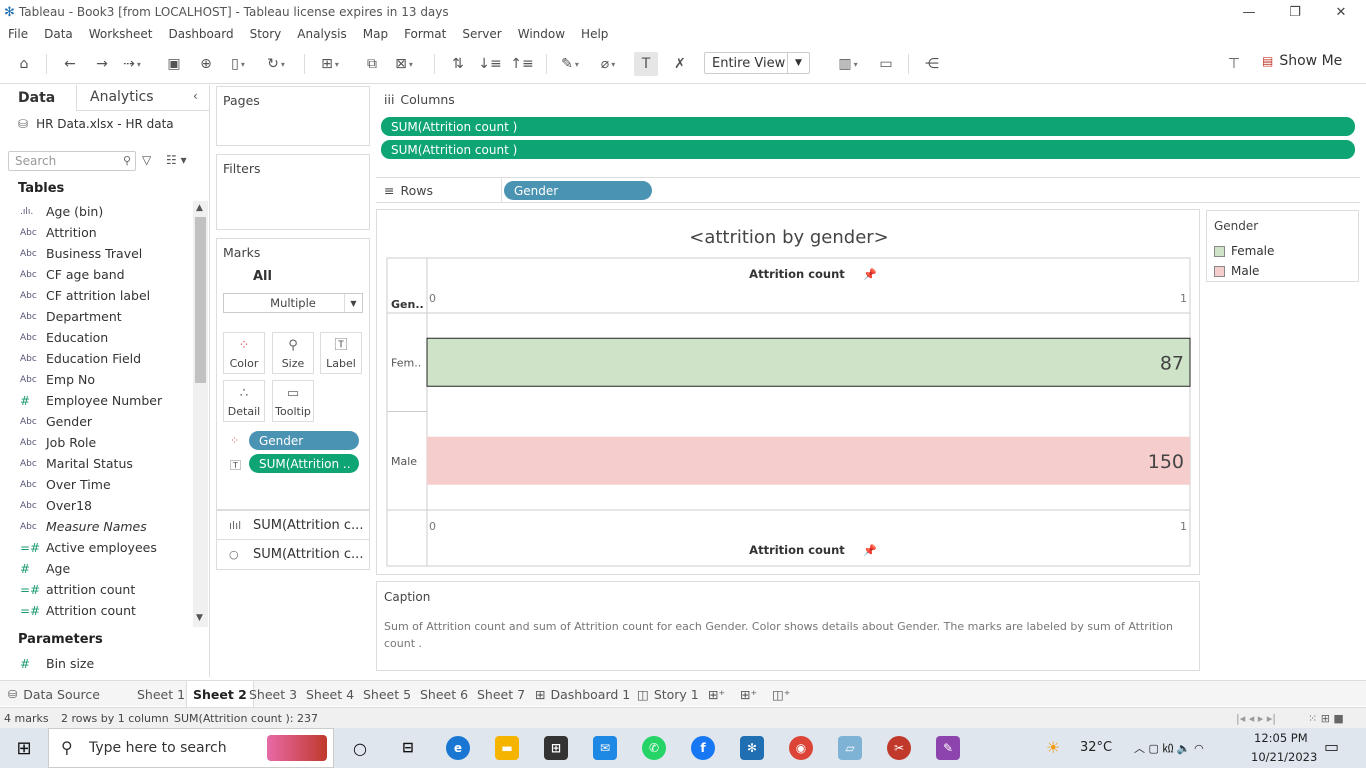 This screenshot has height=768, width=1366. I want to click on menu-worksheet: Worksheet, so click(121, 34).